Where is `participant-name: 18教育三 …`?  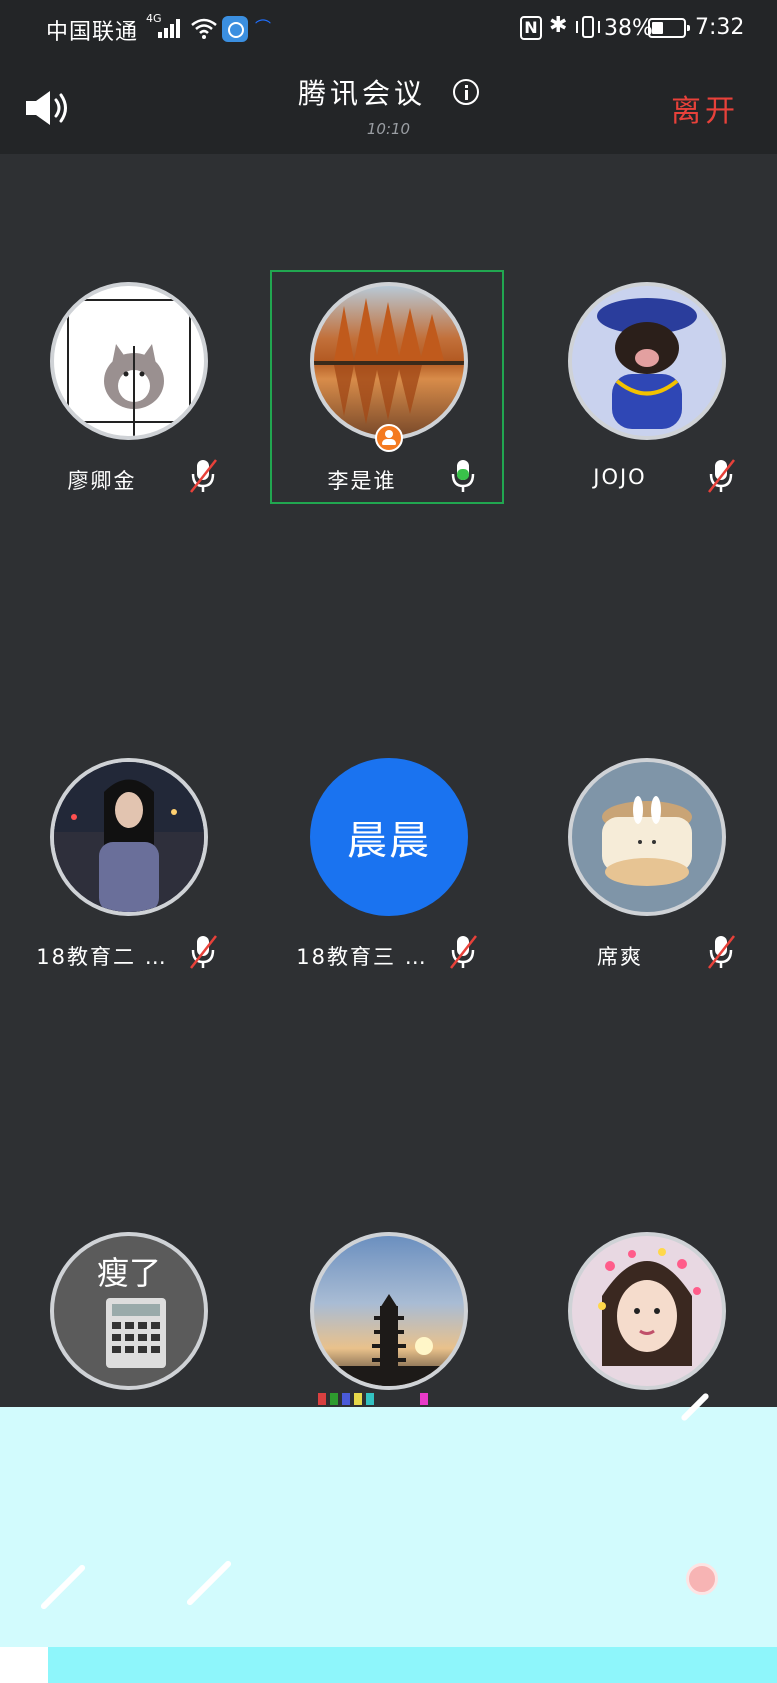
participant-name: 18教育三 … is located at coordinates (362, 957).